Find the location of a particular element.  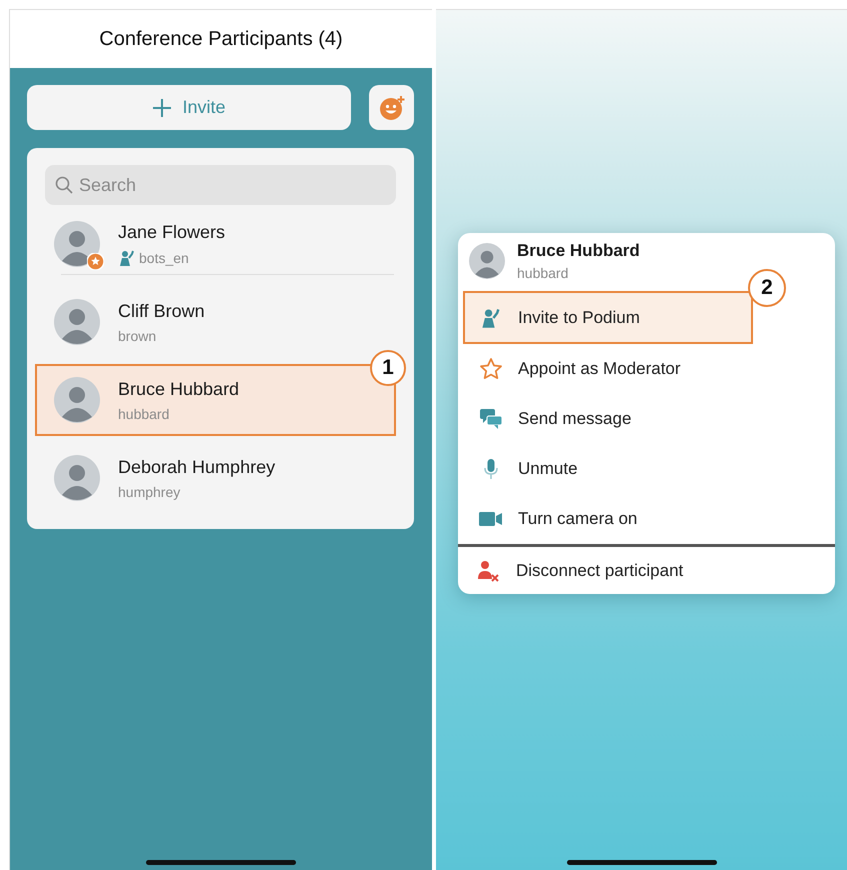

smiley-icon is located at coordinates (391, 107).